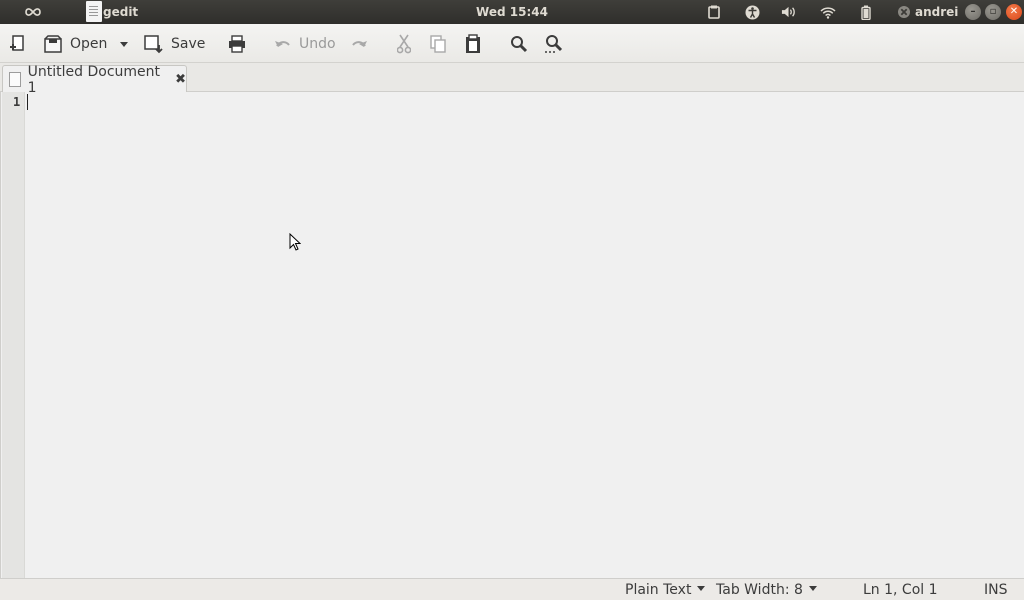 Image resolution: width=1024 pixels, height=600 pixels. What do you see at coordinates (512, 12) in the screenshot?
I see `top-panel: gedit Wed 15:44 andrei – ▫ ✕` at bounding box center [512, 12].